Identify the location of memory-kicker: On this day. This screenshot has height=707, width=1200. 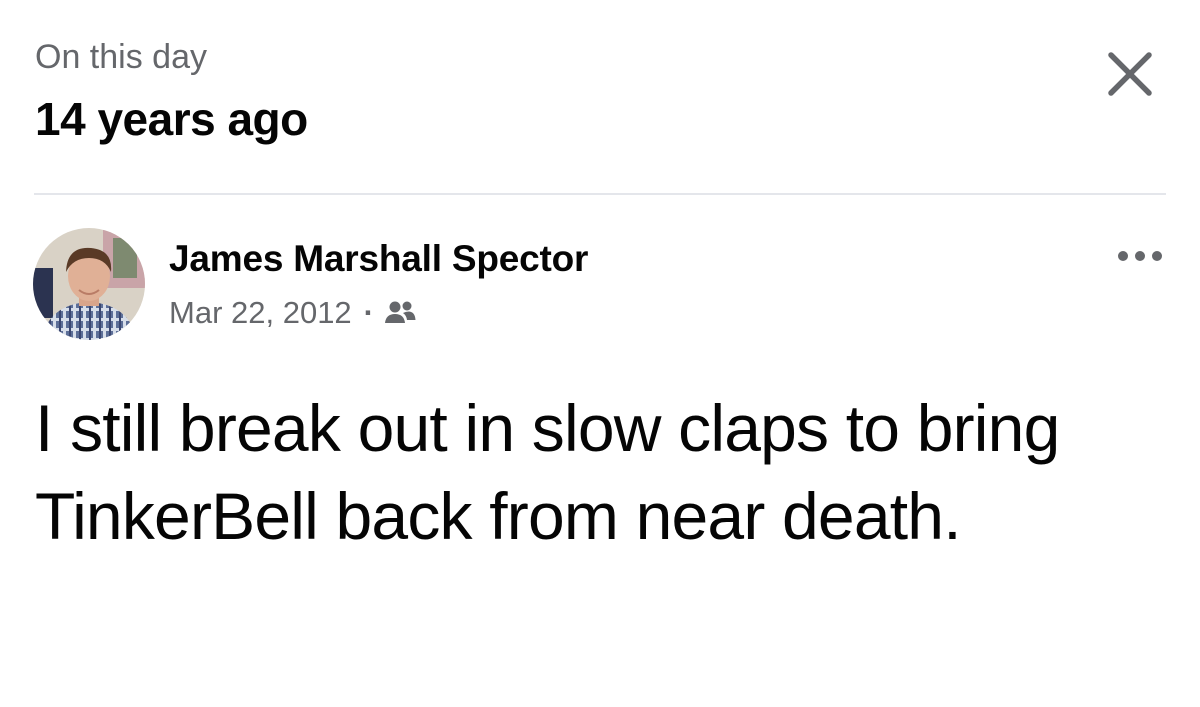
(121, 57).